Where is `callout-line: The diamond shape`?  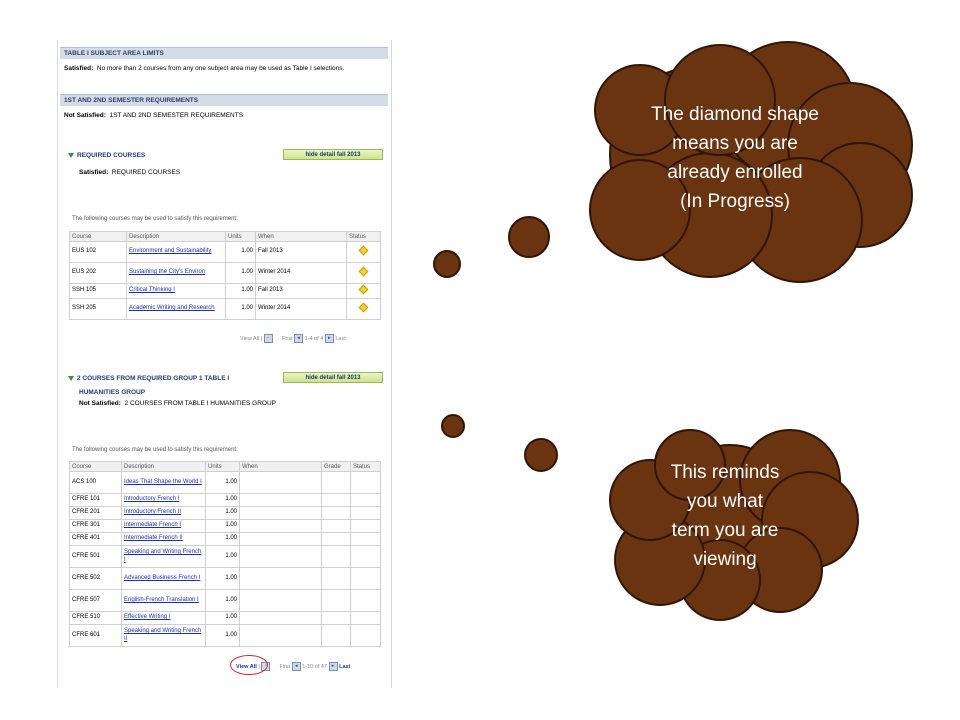 callout-line: The diamond shape is located at coordinates (735, 114).